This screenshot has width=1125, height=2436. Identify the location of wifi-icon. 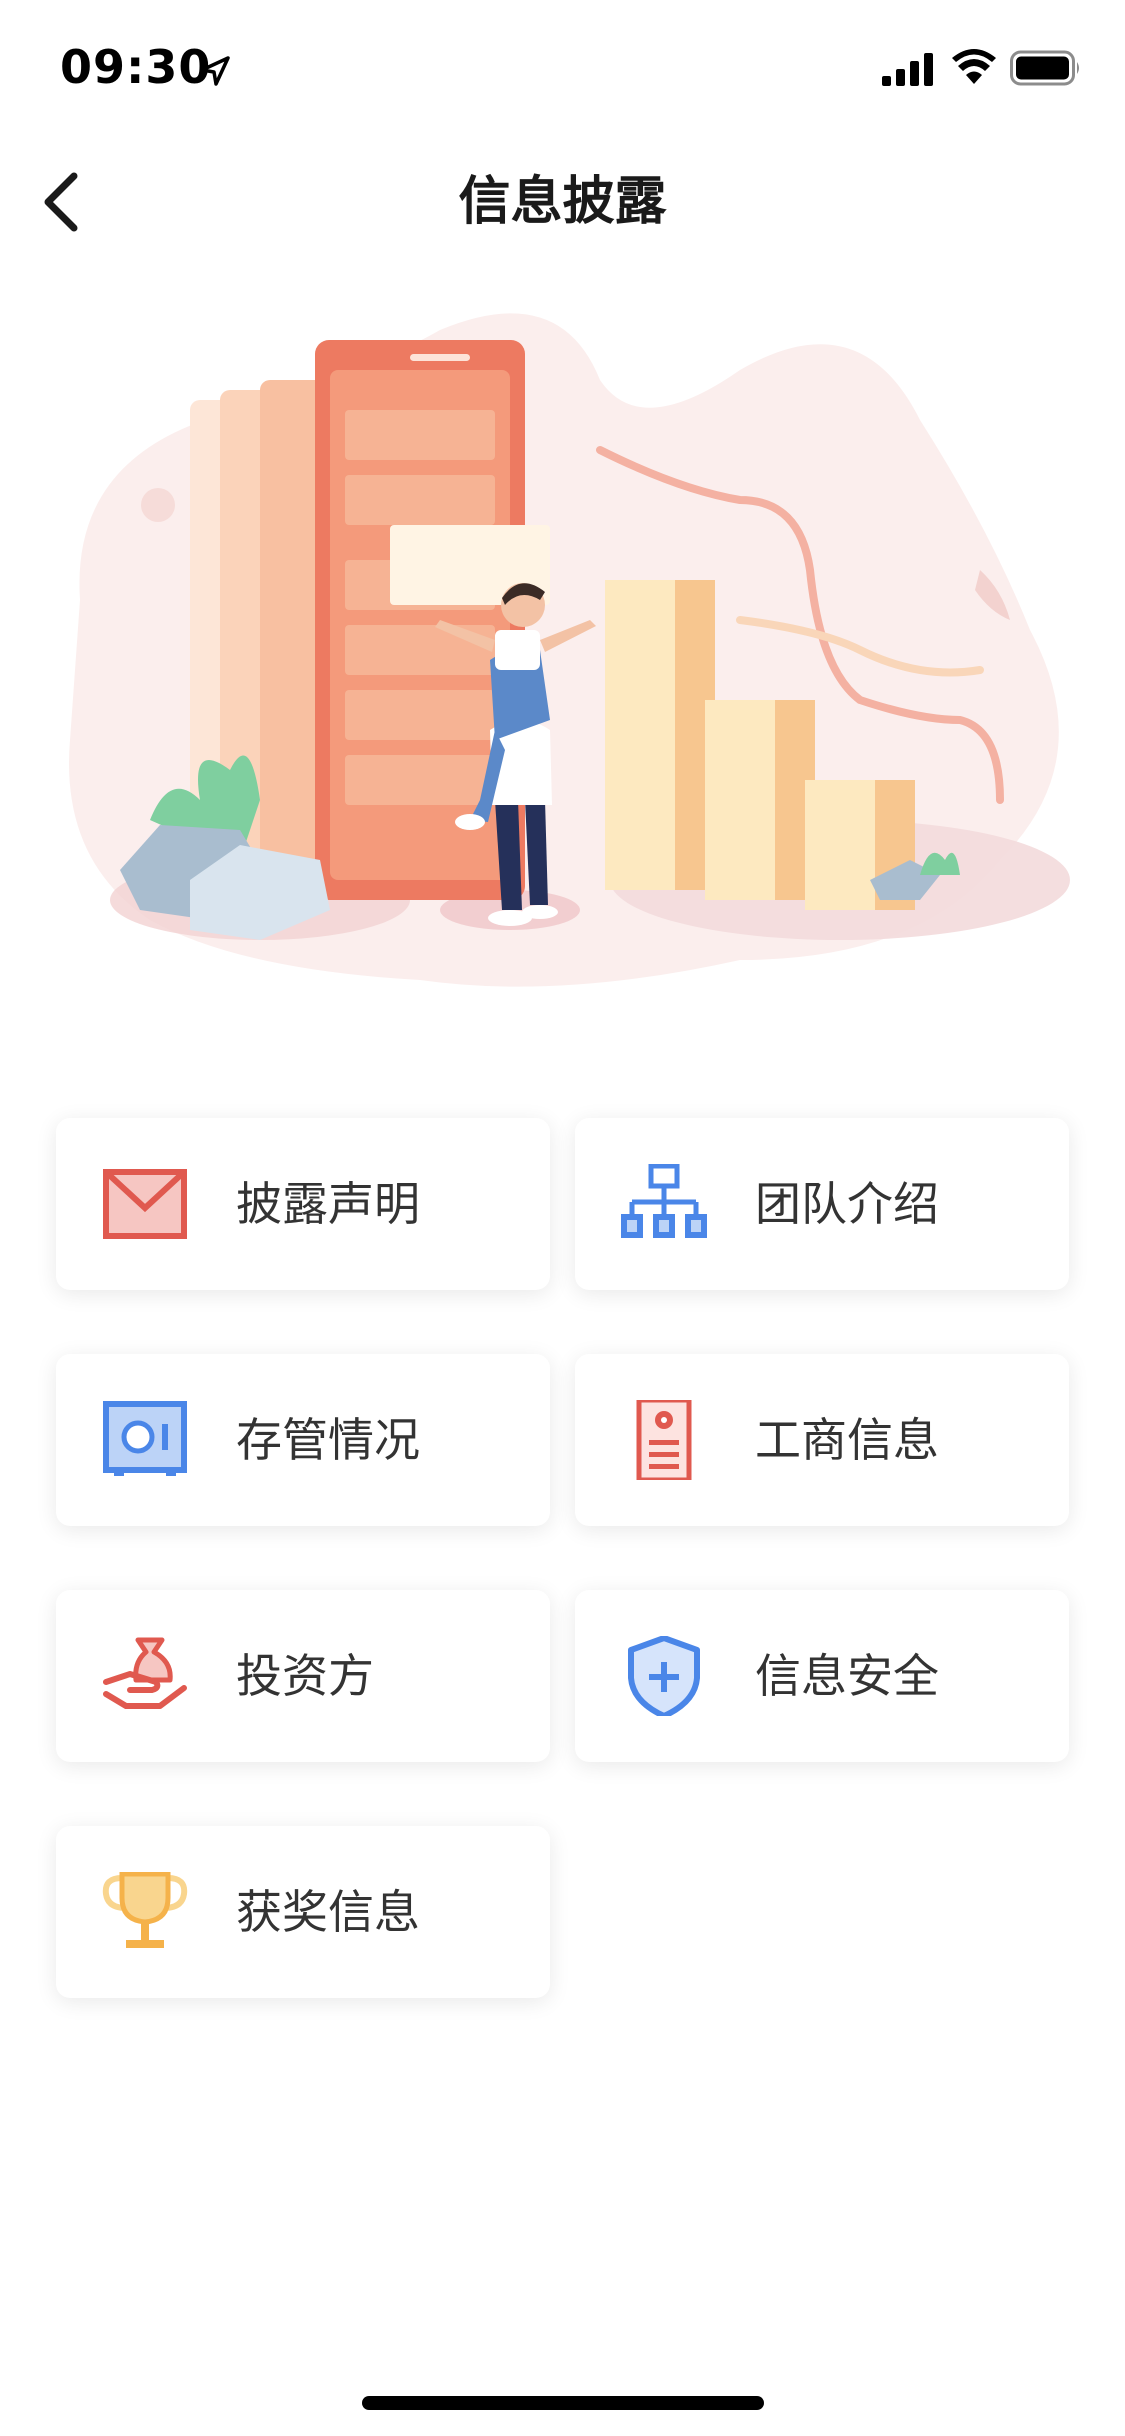
(974, 66).